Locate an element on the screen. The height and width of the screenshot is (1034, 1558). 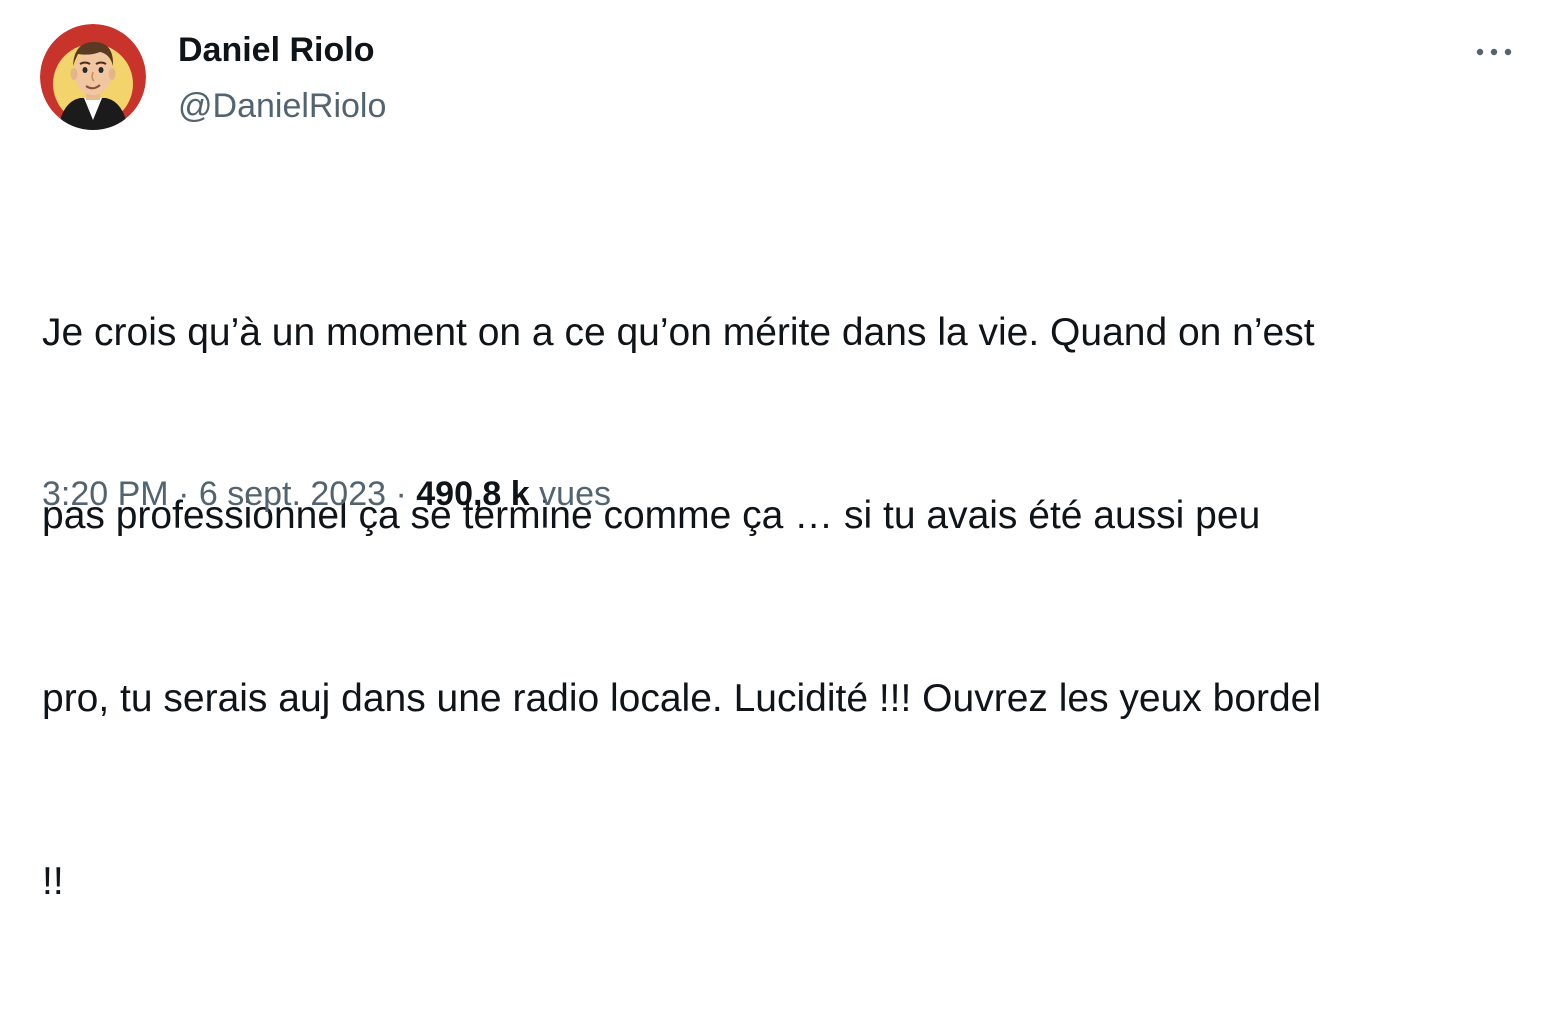
tweet-meta: 3:20 PM · 6 sept. 2023 · 490,8 k vues is located at coordinates (326, 494).